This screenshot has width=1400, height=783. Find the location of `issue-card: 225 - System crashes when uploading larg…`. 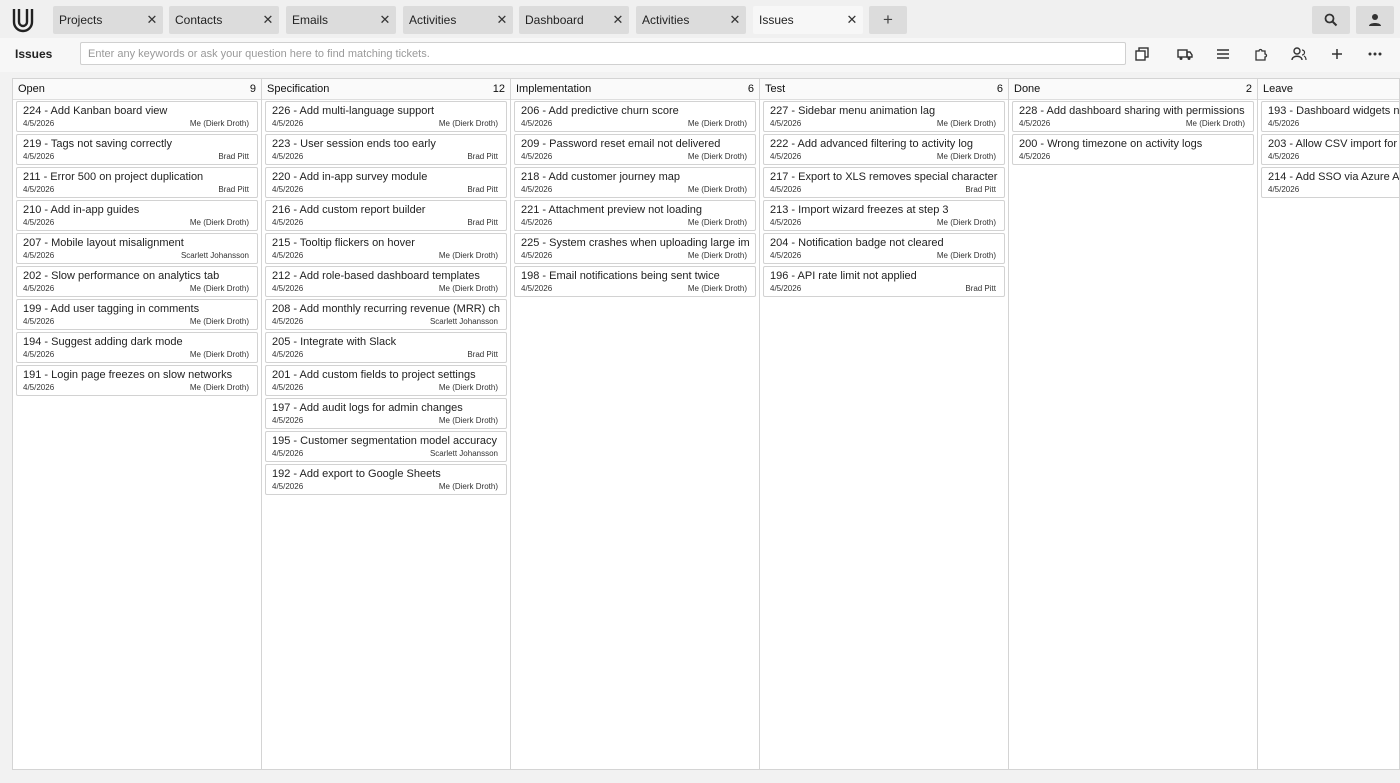

issue-card: 225 - System crashes when uploading larg… is located at coordinates (635, 248).